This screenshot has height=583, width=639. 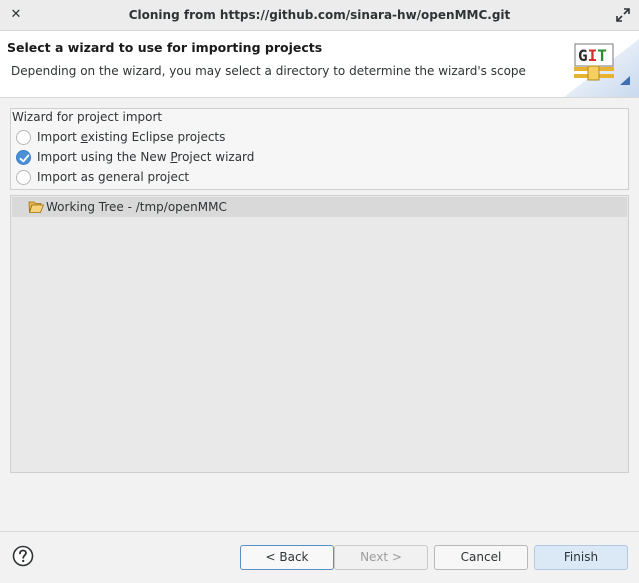 I want to click on finish-button: Finish, so click(x=581, y=557).